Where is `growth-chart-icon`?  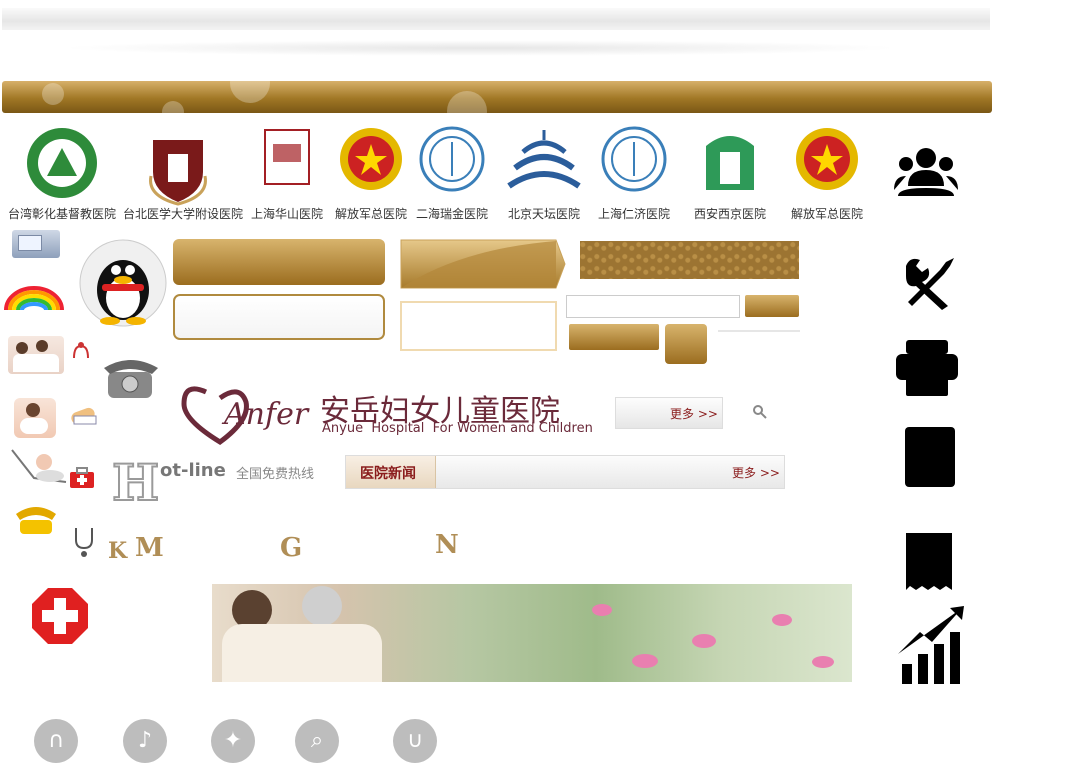 growth-chart-icon is located at coordinates (931, 644).